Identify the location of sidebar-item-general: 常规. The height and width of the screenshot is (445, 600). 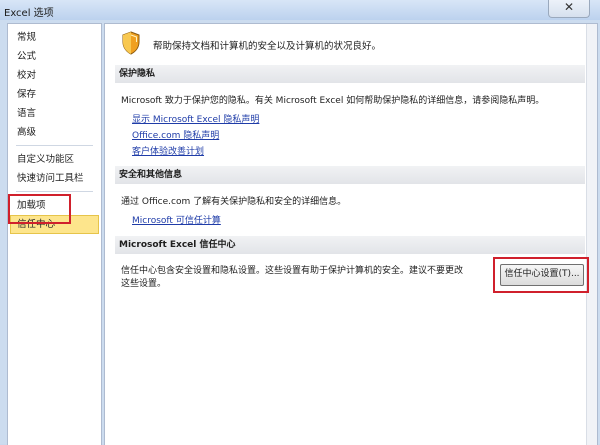
(54, 37).